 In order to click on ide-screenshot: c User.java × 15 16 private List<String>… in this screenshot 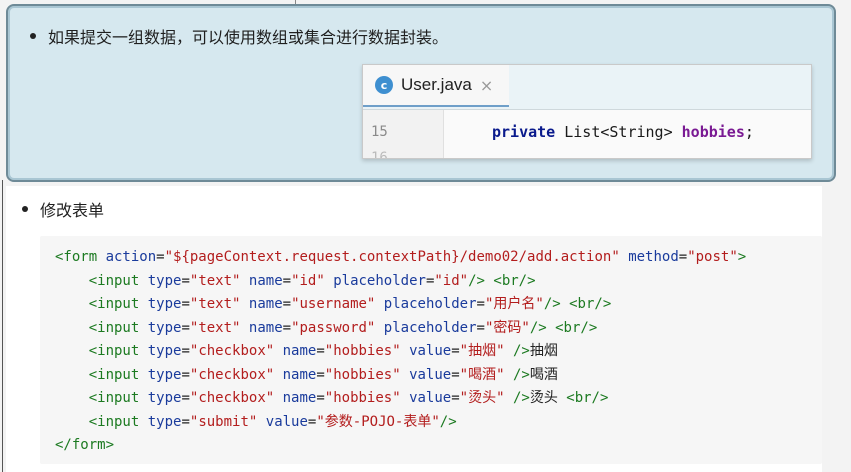, I will do `click(587, 111)`.